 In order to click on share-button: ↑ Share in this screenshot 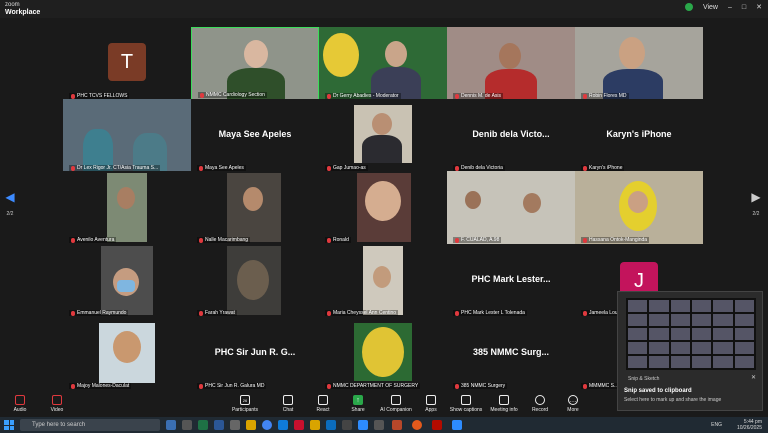, I will do `click(358, 404)`.